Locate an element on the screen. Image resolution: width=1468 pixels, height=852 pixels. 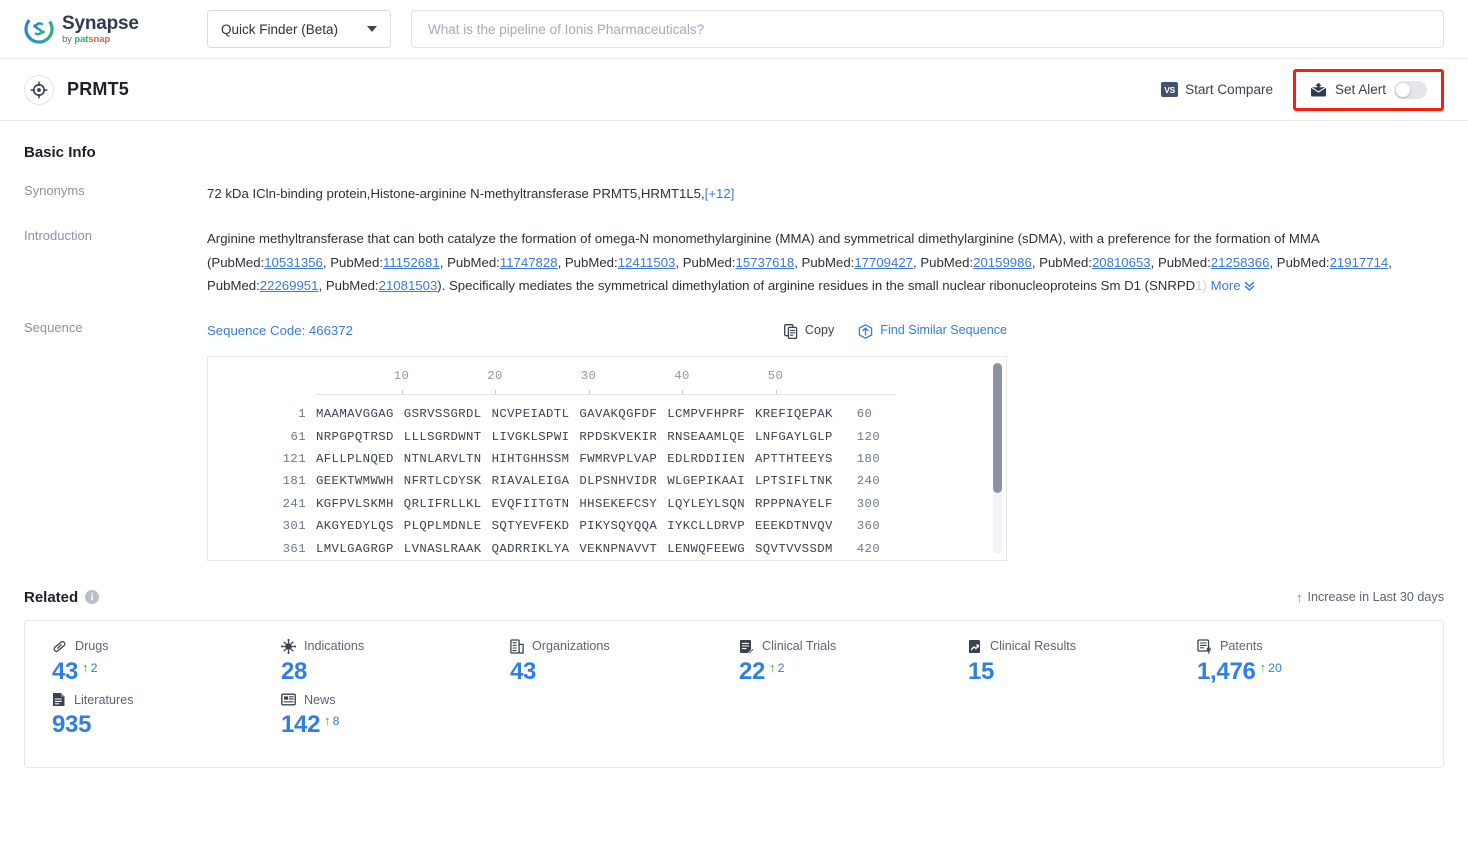
sequence-chunk: HHSEKEFCSY is located at coordinates (618, 503).